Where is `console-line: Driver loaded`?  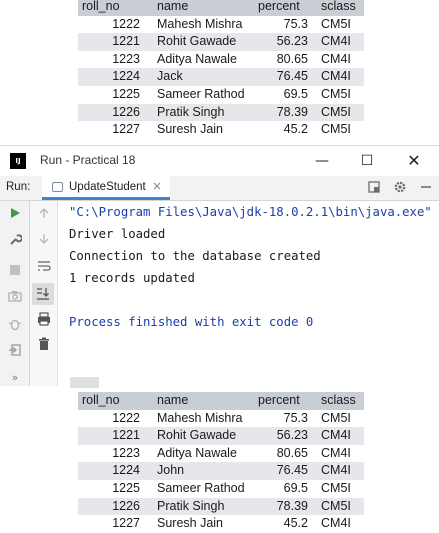
console-line: Driver loaded is located at coordinates (117, 234).